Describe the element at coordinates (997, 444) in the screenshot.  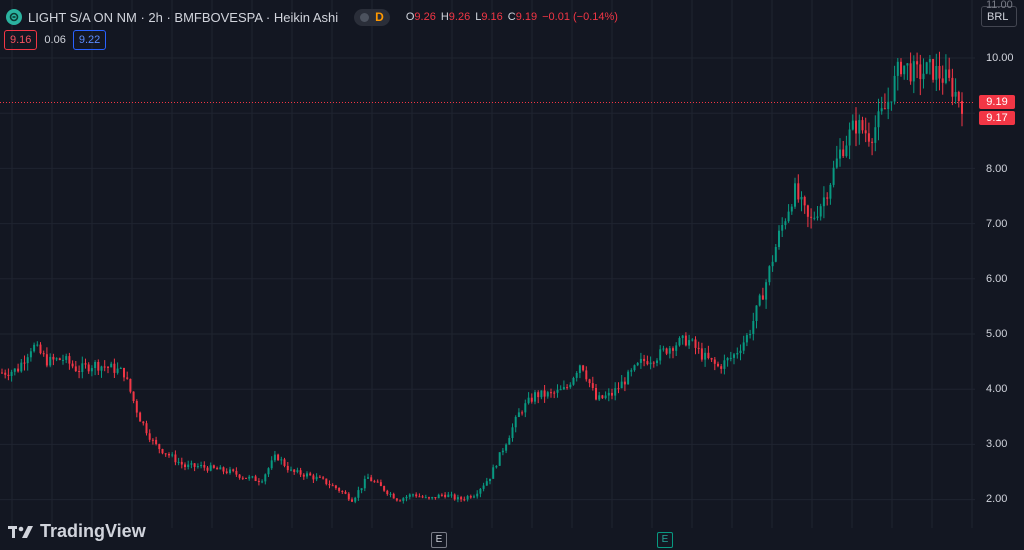
I see `axis-label-3: 3.00` at that location.